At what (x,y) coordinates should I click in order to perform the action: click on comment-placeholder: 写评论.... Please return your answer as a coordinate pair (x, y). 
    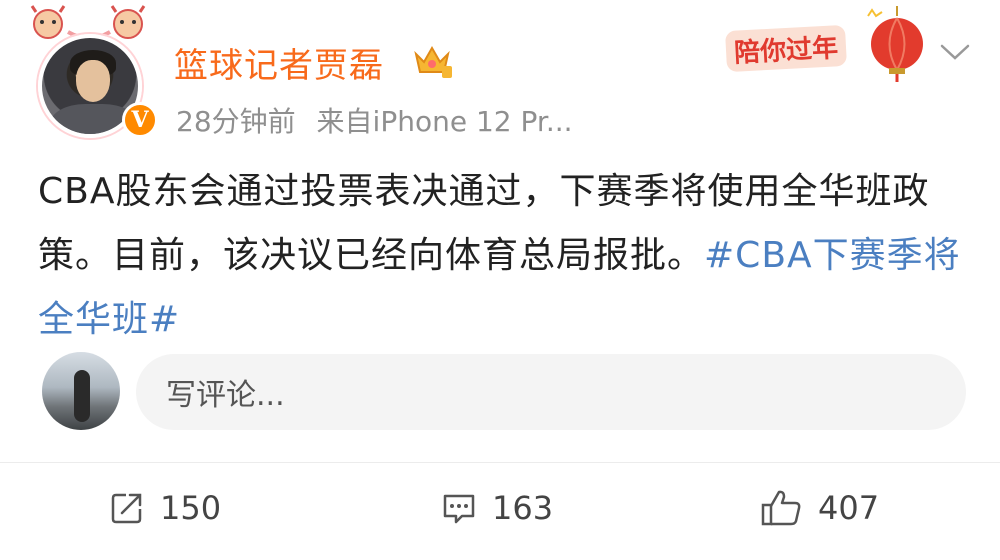
    Looking at the image, I should click on (225, 395).